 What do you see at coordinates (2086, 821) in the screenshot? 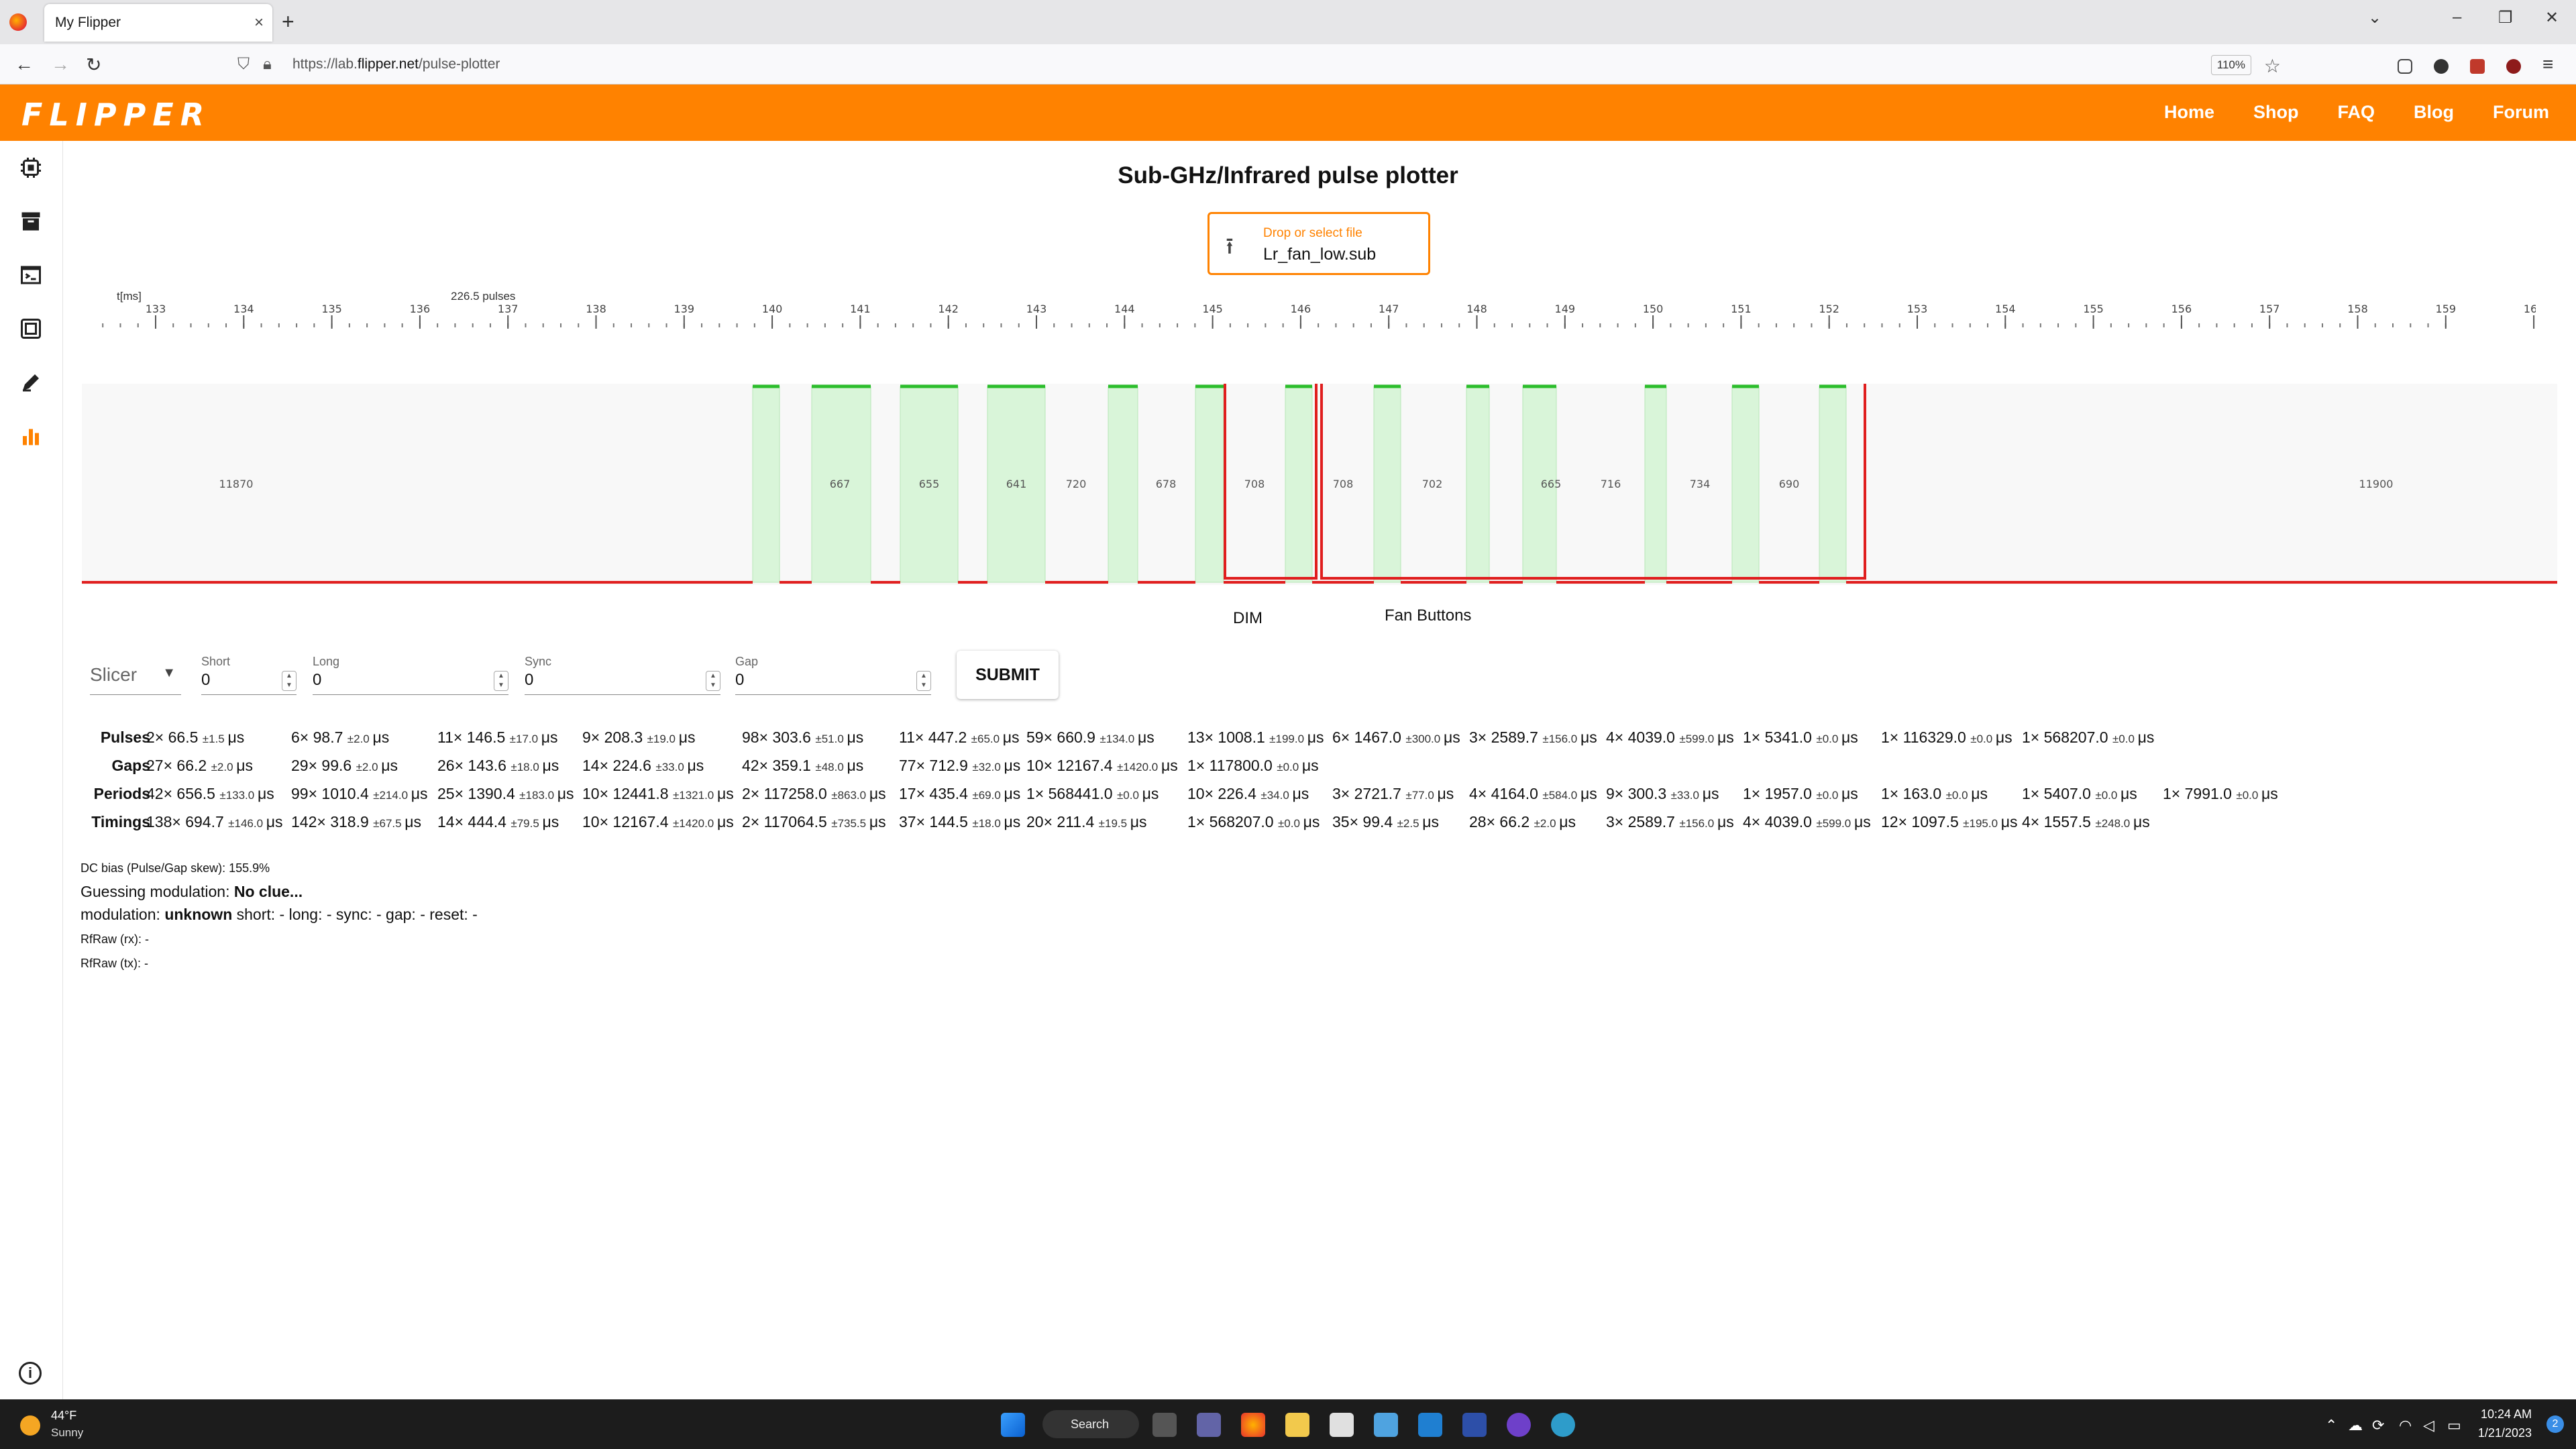
I see `stats-cell: 4× 1557.5 ±248.0 μs` at bounding box center [2086, 821].